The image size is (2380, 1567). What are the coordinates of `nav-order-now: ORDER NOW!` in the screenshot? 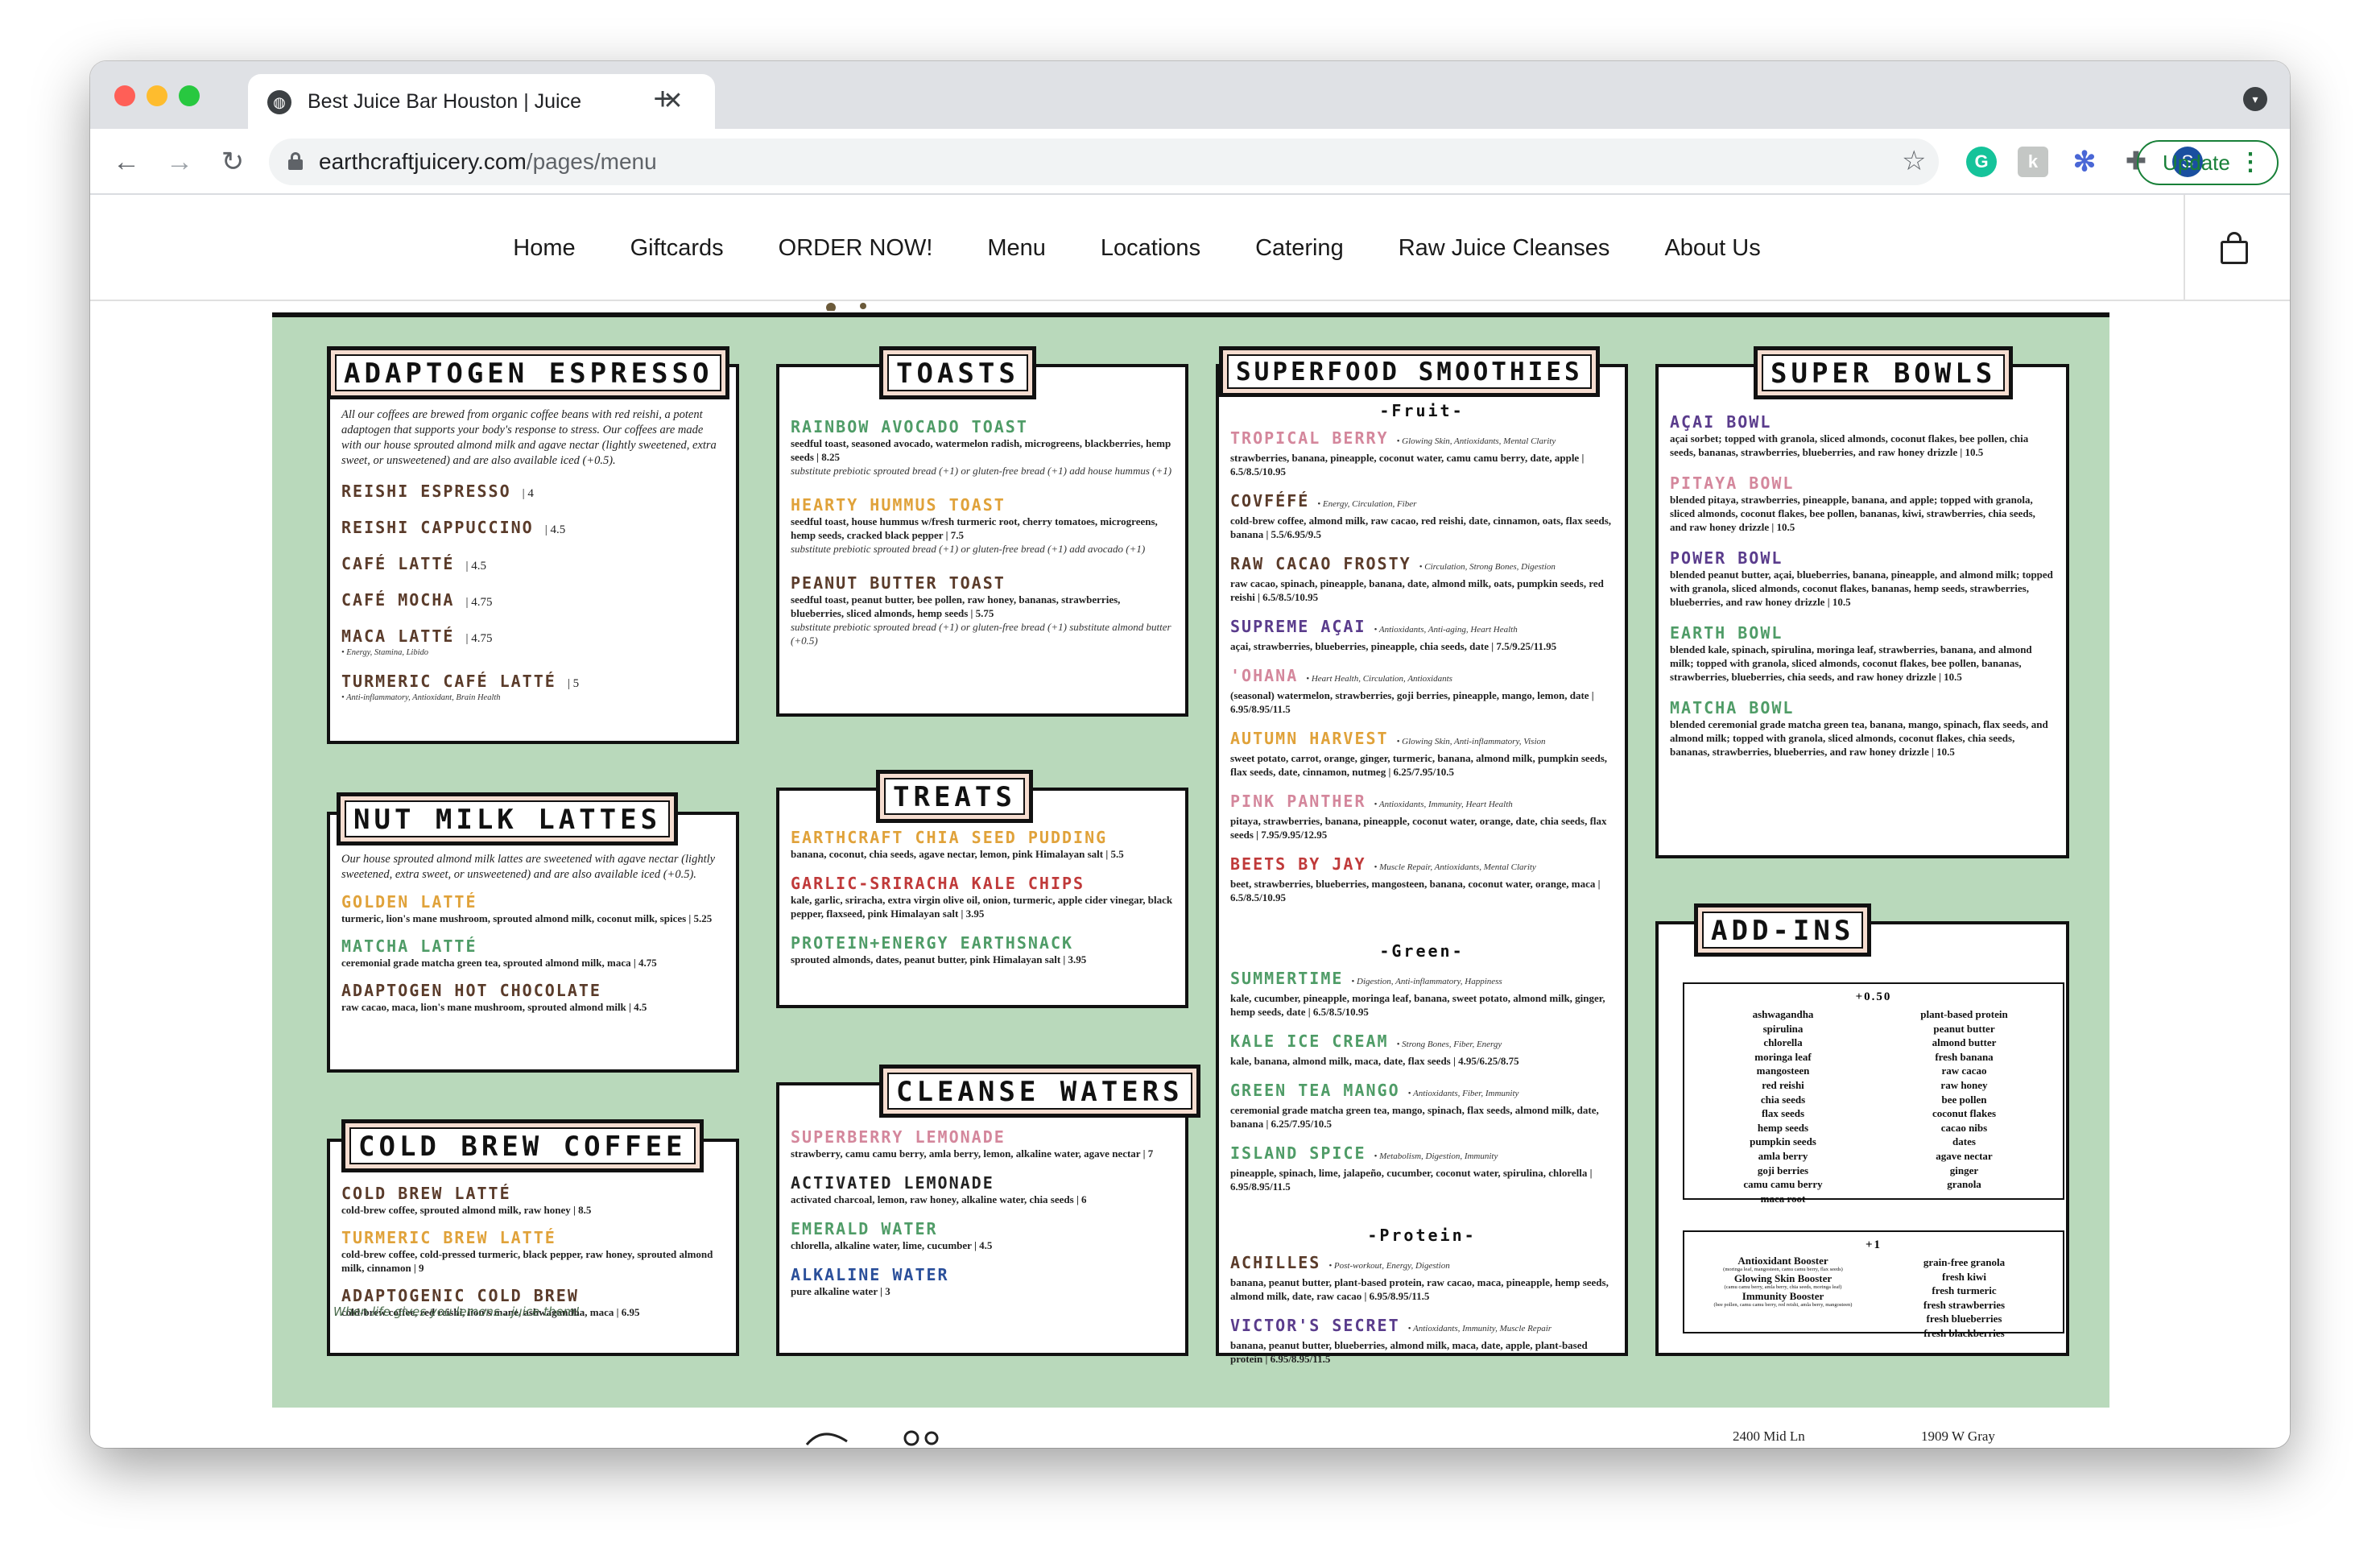 It's located at (856, 248).